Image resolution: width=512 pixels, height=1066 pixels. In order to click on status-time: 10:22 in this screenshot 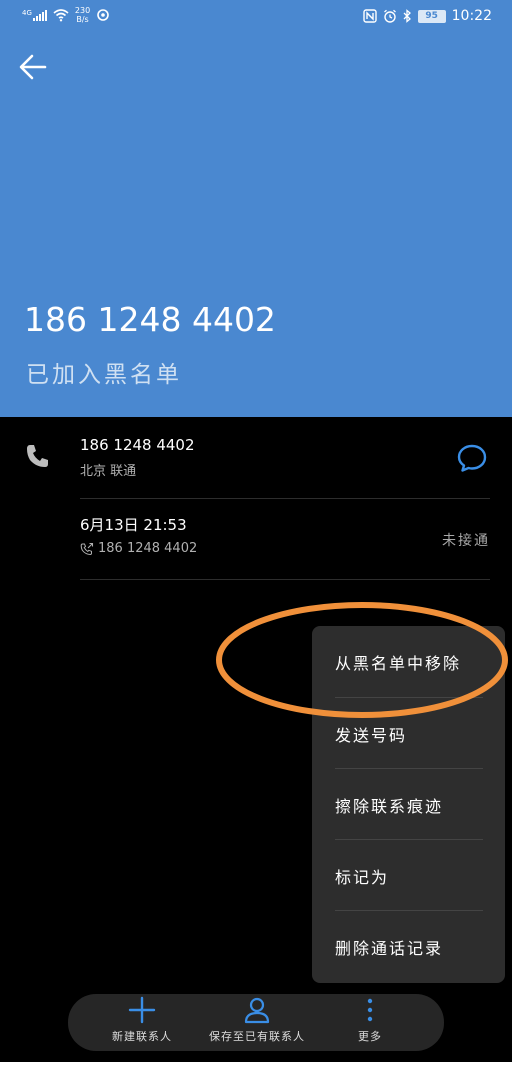, I will do `click(471, 16)`.